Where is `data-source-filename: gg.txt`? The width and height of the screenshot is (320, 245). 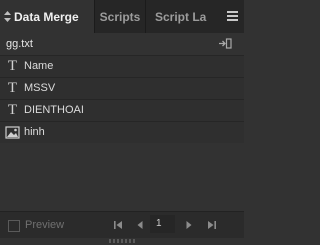
data-source-filename: gg.txt is located at coordinates (19, 44).